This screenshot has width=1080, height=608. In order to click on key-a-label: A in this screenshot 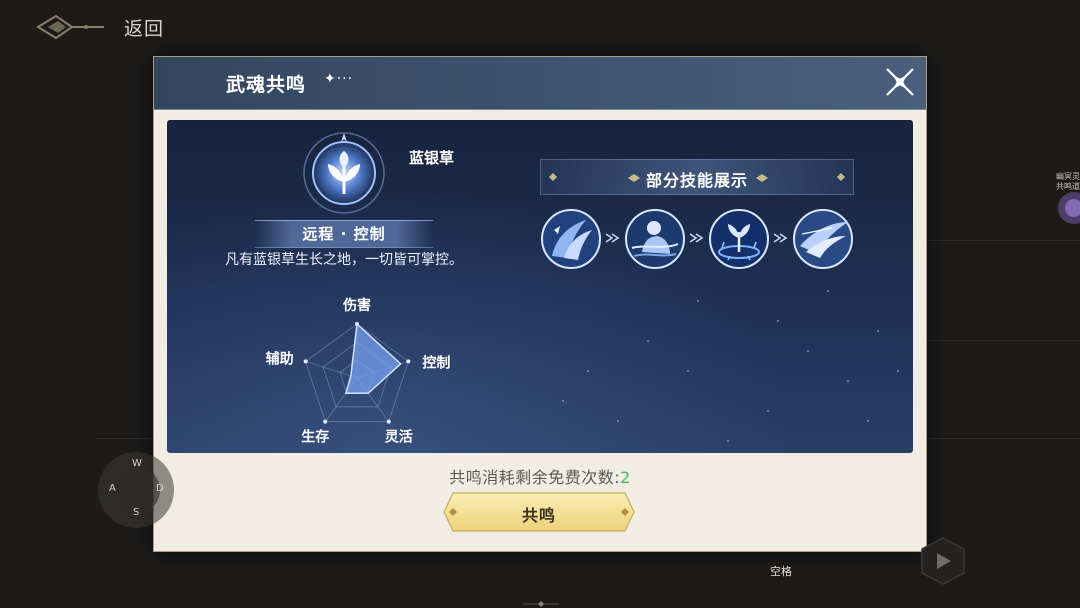, I will do `click(112, 488)`.